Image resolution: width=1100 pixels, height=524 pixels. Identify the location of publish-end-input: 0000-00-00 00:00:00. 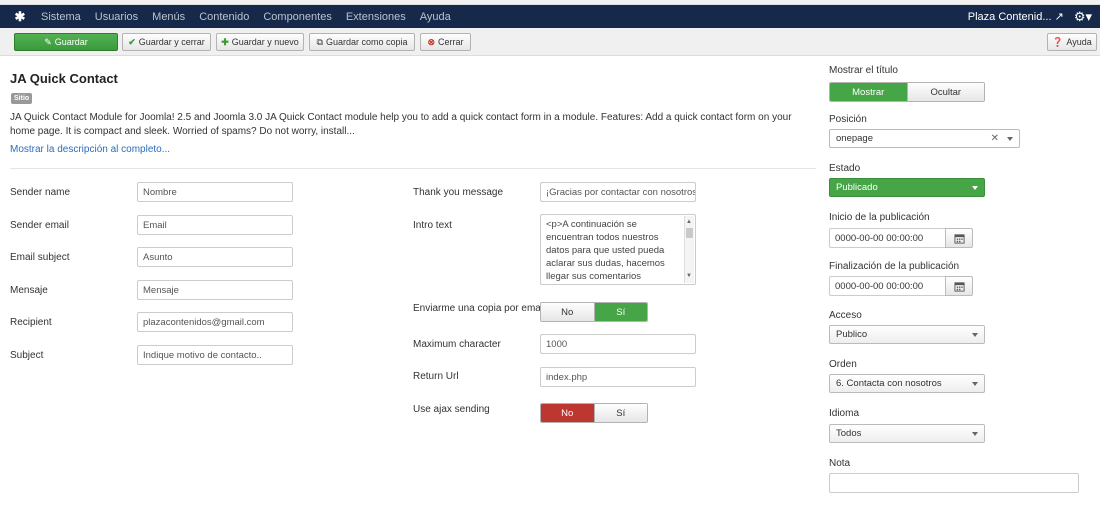
(887, 286).